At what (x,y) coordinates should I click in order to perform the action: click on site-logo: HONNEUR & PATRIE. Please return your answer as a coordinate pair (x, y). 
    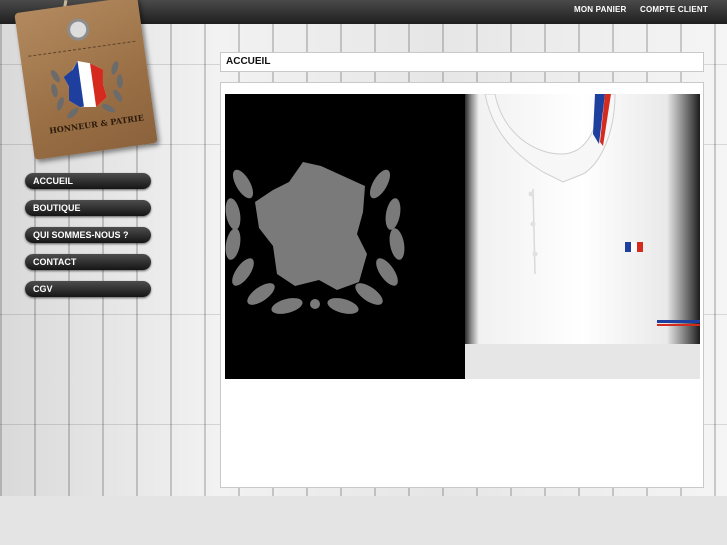
    Looking at the image, I should click on (86, 80).